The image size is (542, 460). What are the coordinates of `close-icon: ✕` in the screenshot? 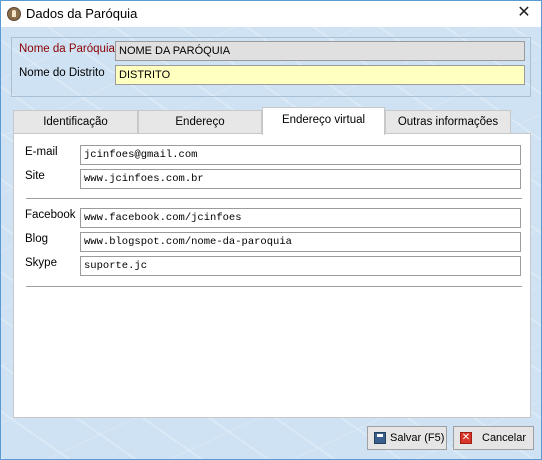 It's located at (524, 14).